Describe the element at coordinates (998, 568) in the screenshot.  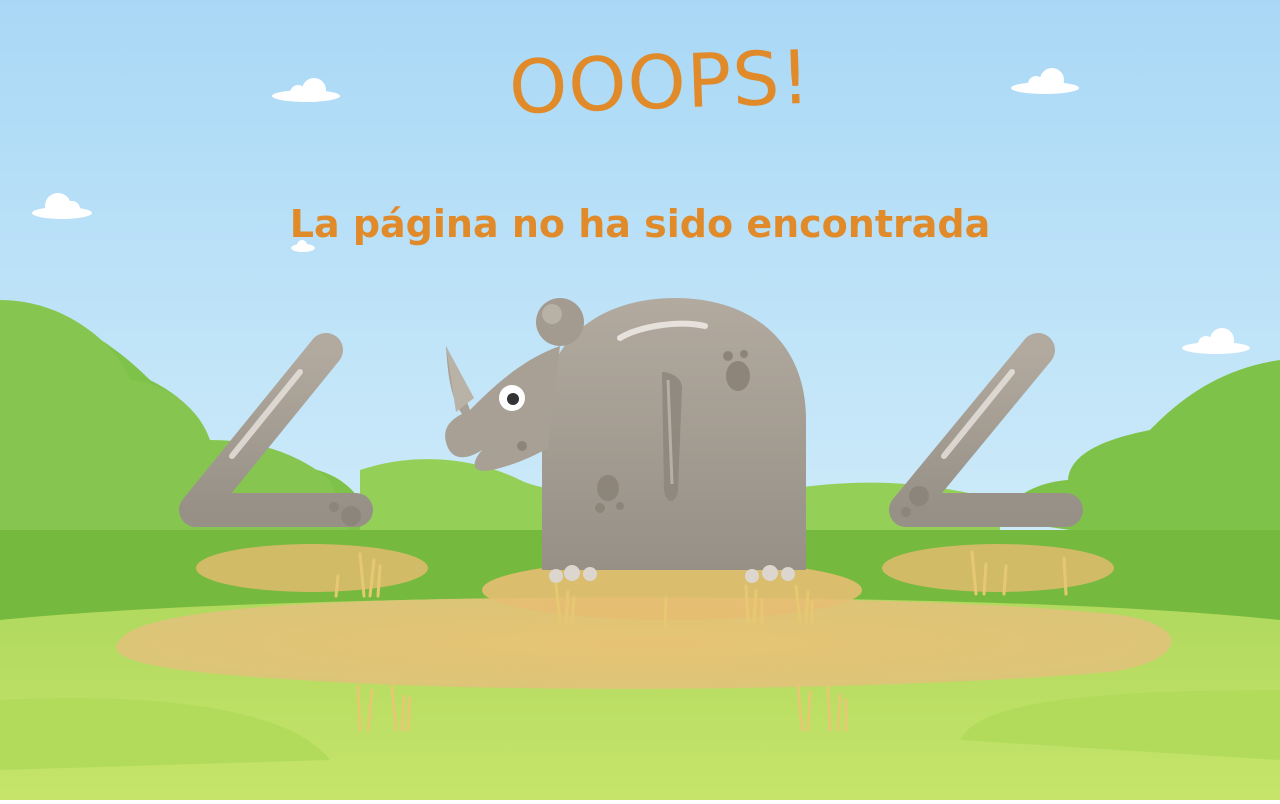
I see `dirt-patch-right` at that location.